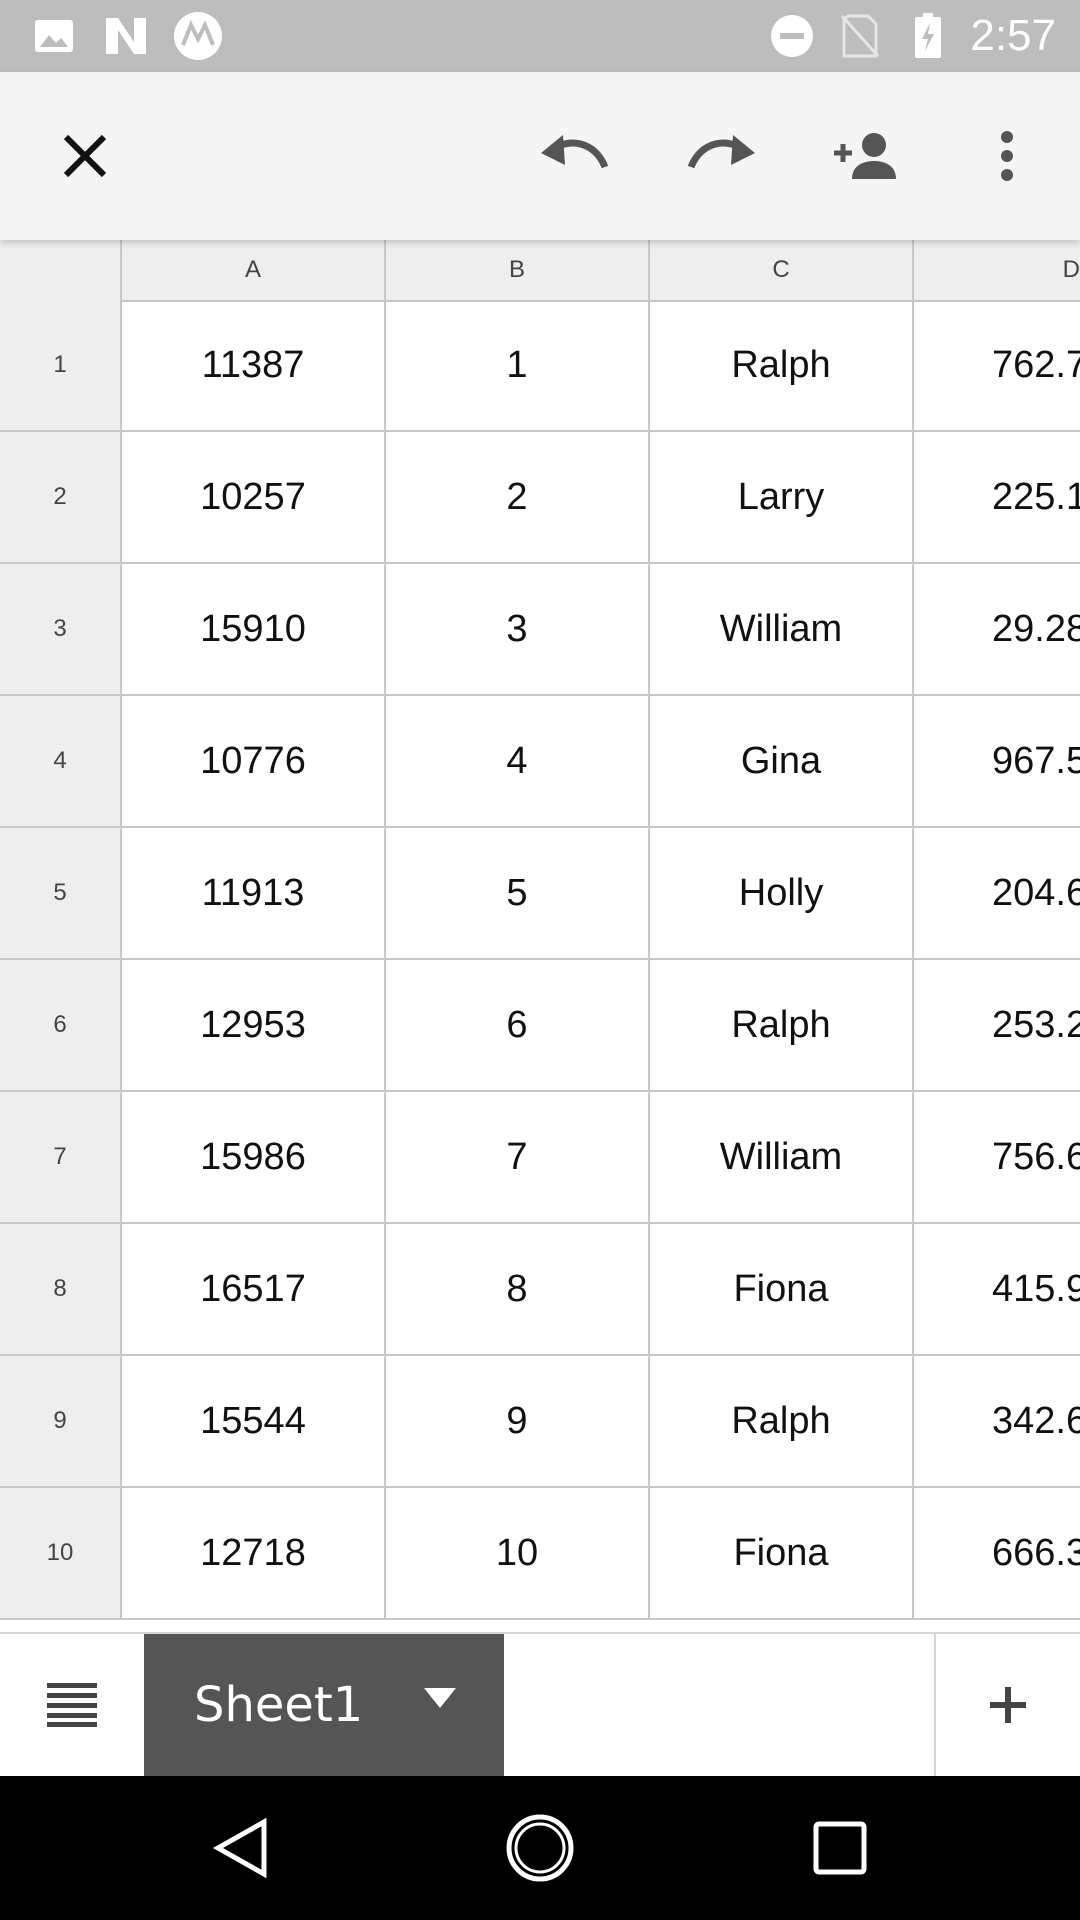 The height and width of the screenshot is (1920, 1080). I want to click on cell-b: 10, so click(516, 1553).